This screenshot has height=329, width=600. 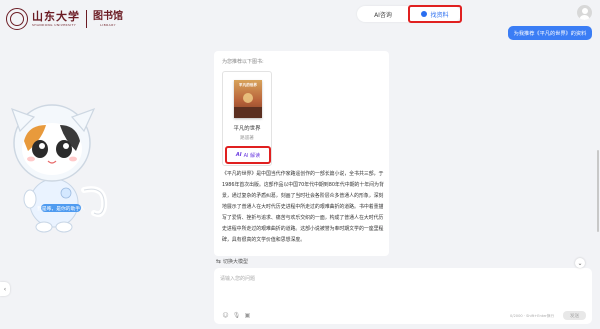 What do you see at coordinates (219, 261) in the screenshot?
I see `swap-icon: ⇆` at bounding box center [219, 261].